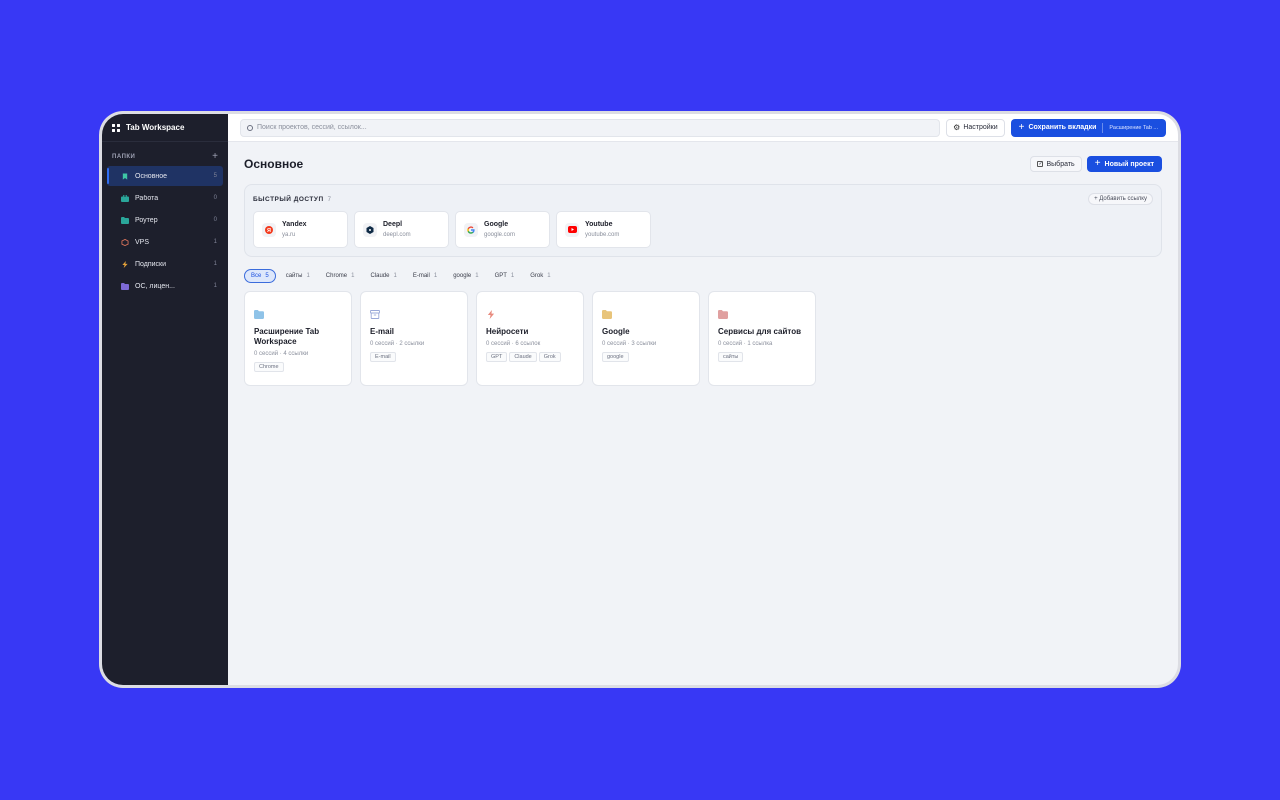 This screenshot has width=1280, height=800. Describe the element at coordinates (414, 338) in the screenshot. I see `project-card: E-mail 0 сессий · 2 ссылки E-mail` at that location.